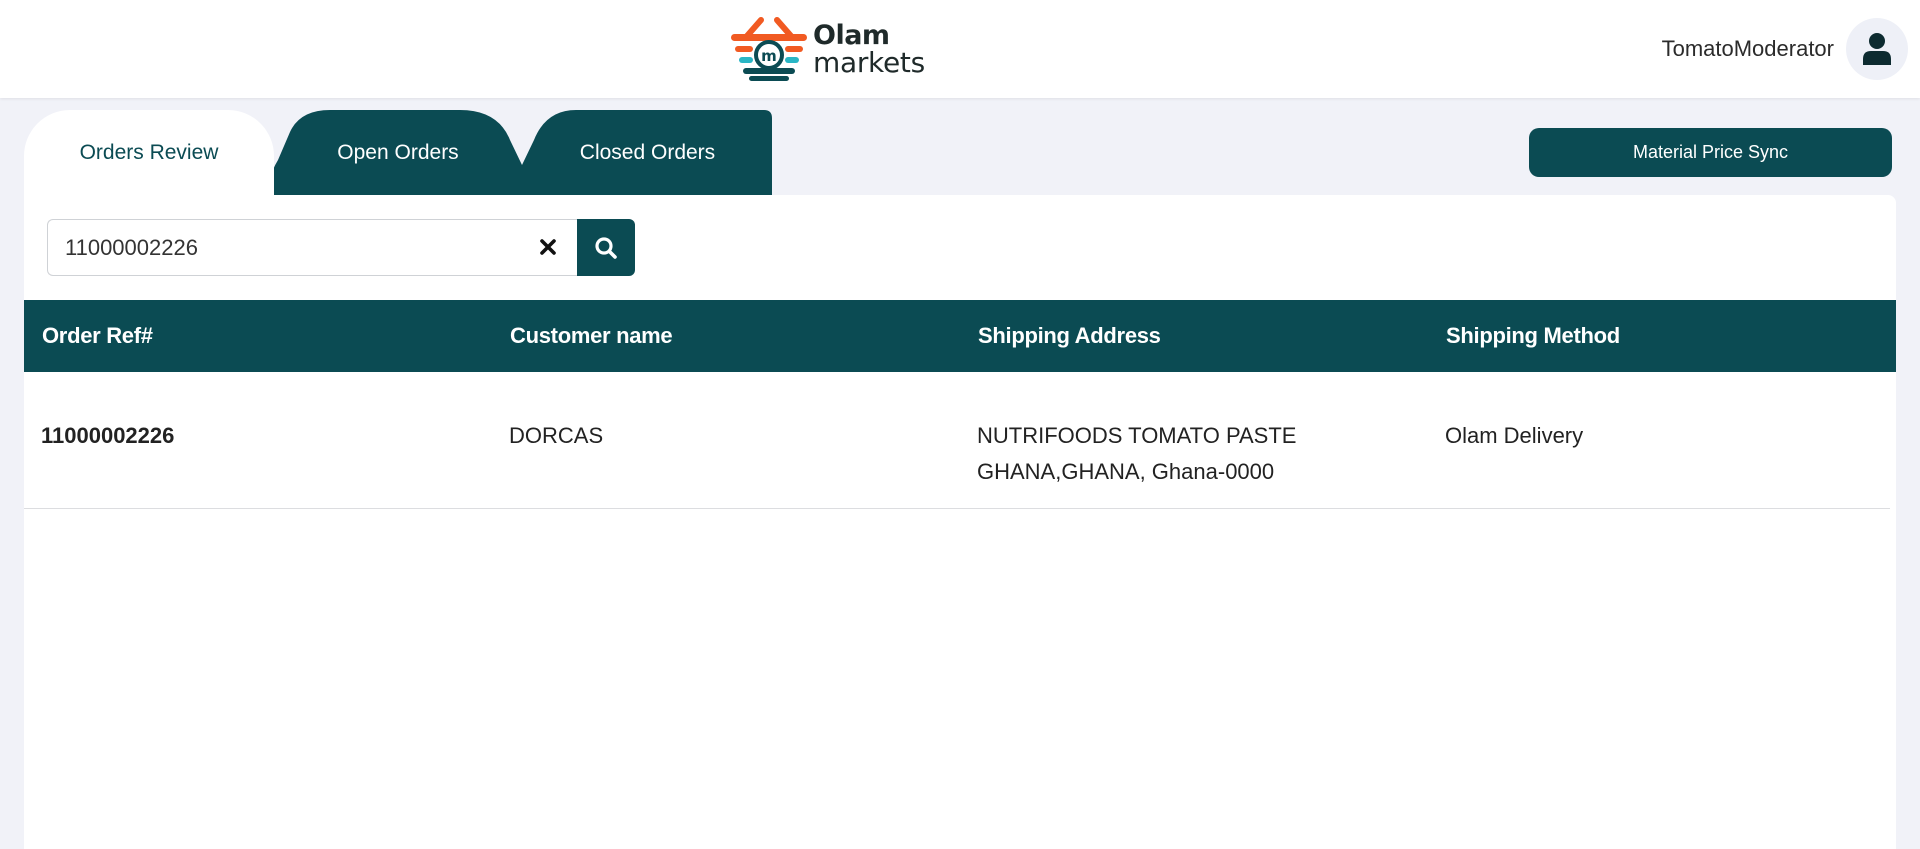  Describe the element at coordinates (107, 436) in the screenshot. I see `cell-order-ref: 11000002226` at that location.